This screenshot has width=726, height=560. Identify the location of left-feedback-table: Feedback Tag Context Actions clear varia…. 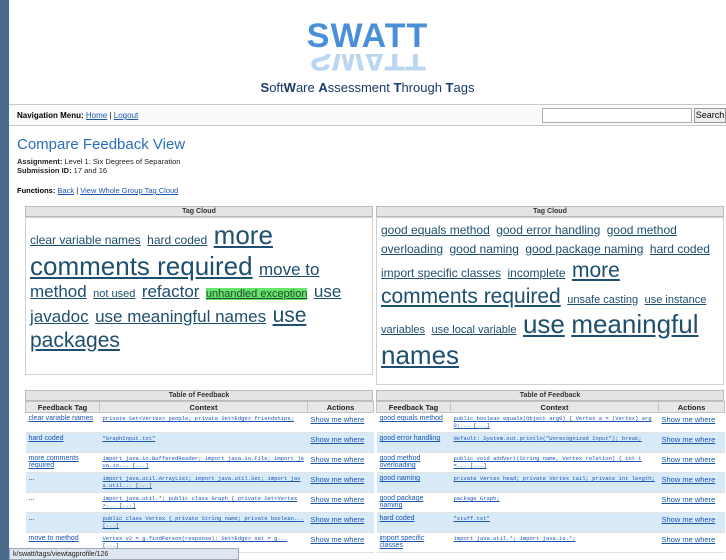
(199, 477).